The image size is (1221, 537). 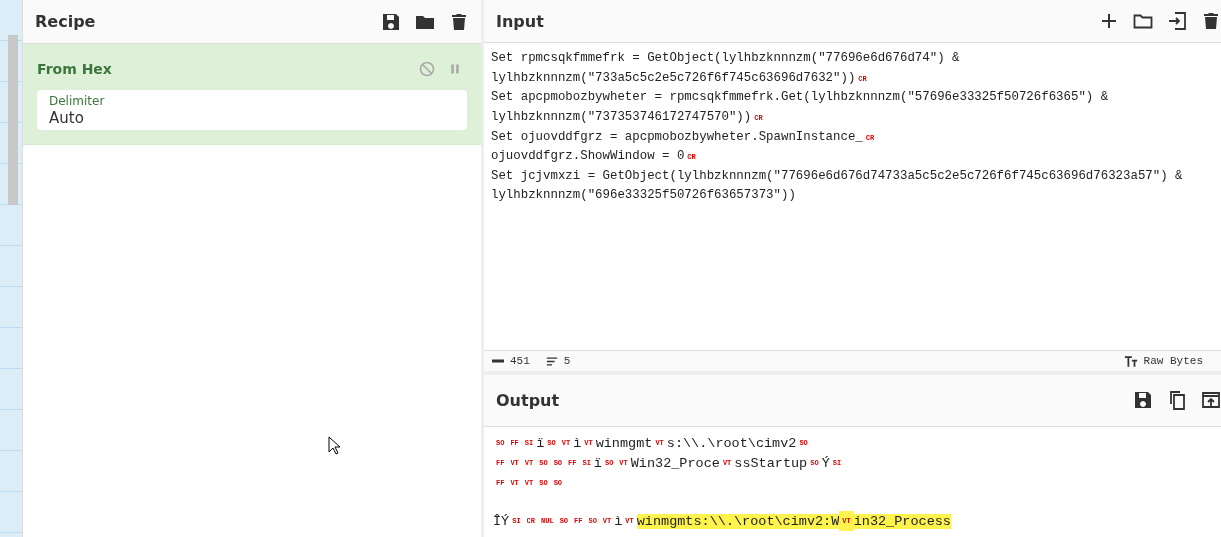 What do you see at coordinates (837, 175) in the screenshot?
I see `code-line: Set jcjvmxzi = GetObject(lylhbzknnnzm("77696e6d676d74733a5c5c2e5c726f6f745c63696d76323a57") &` at bounding box center [837, 175].